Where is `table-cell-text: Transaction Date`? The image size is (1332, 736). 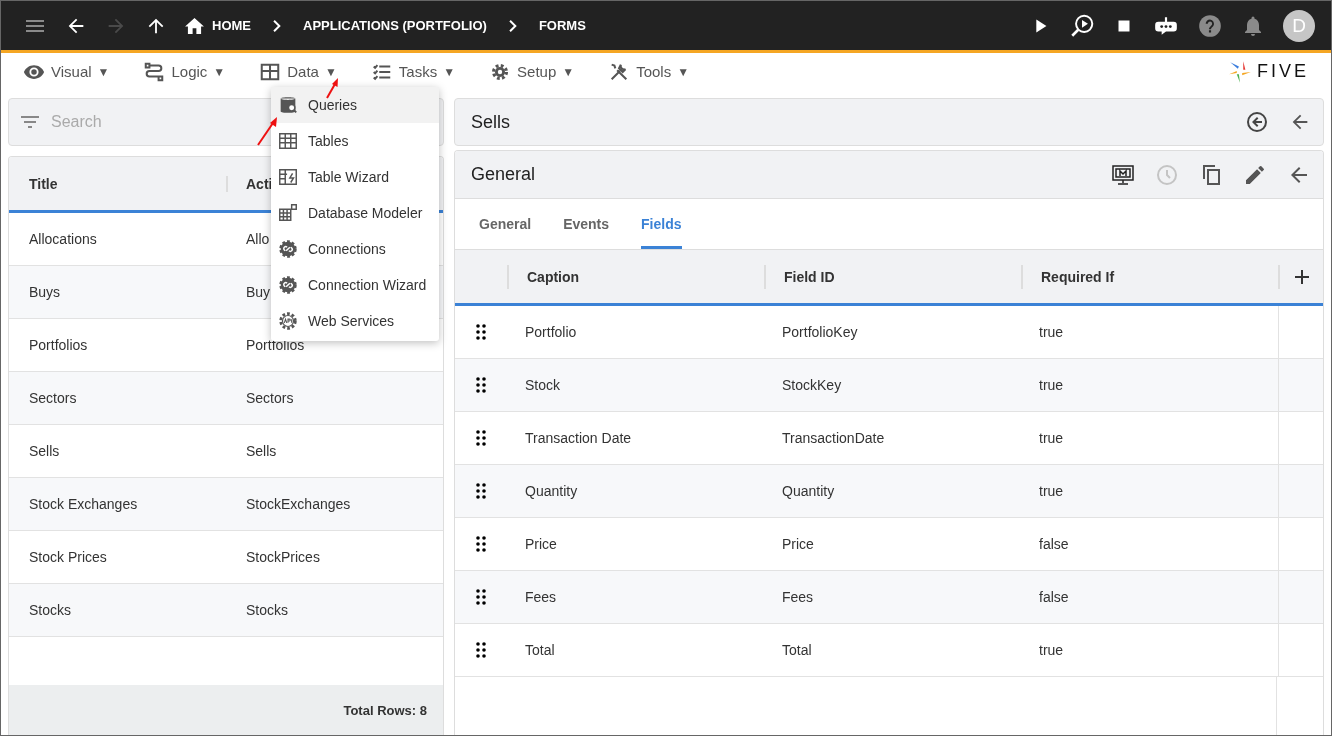 table-cell-text: Transaction Date is located at coordinates (578, 438).